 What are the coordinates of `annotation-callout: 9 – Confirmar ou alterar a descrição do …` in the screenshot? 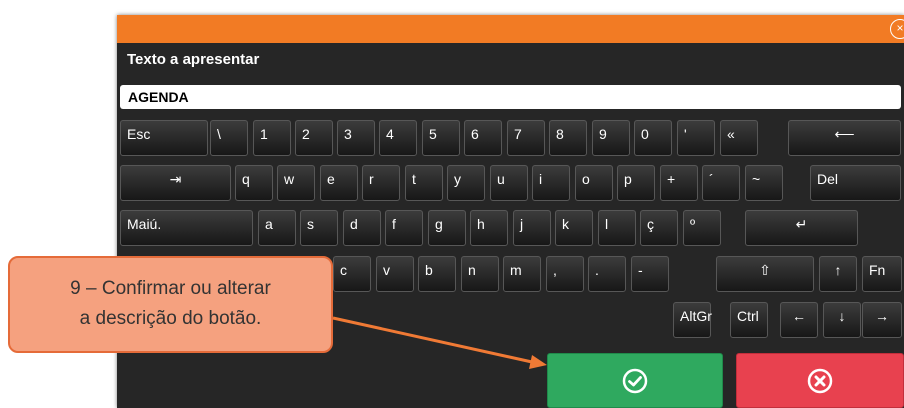 It's located at (170, 304).